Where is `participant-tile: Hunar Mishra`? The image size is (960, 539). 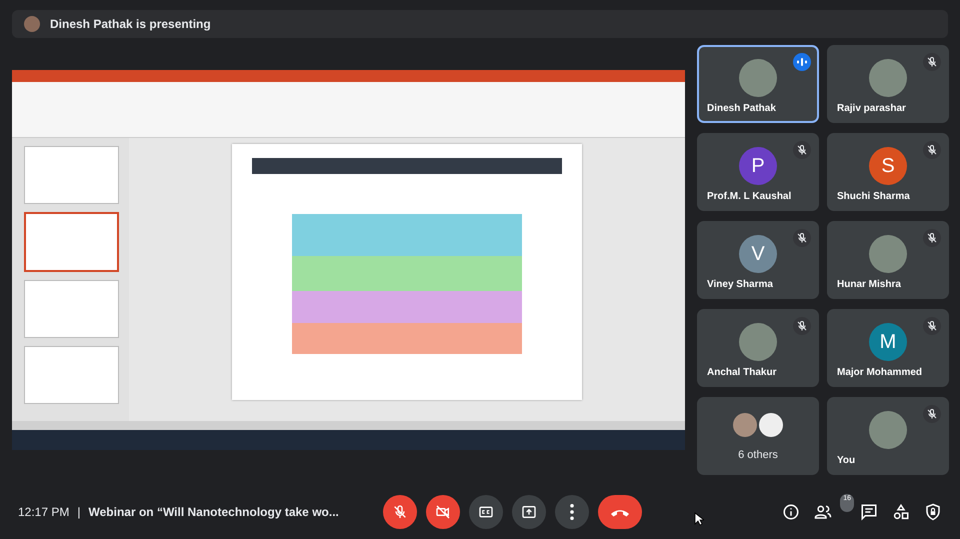
participant-tile: Hunar Mishra is located at coordinates (888, 260).